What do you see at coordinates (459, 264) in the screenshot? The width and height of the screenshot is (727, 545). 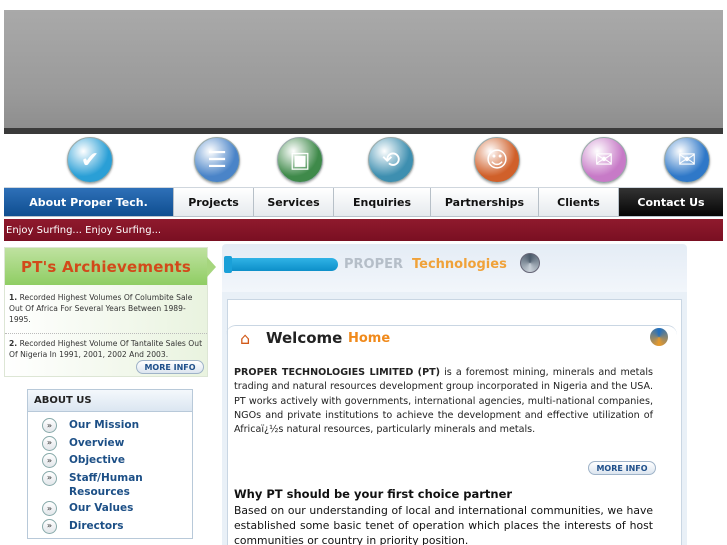 I see `brand-technologies: Technologies` at bounding box center [459, 264].